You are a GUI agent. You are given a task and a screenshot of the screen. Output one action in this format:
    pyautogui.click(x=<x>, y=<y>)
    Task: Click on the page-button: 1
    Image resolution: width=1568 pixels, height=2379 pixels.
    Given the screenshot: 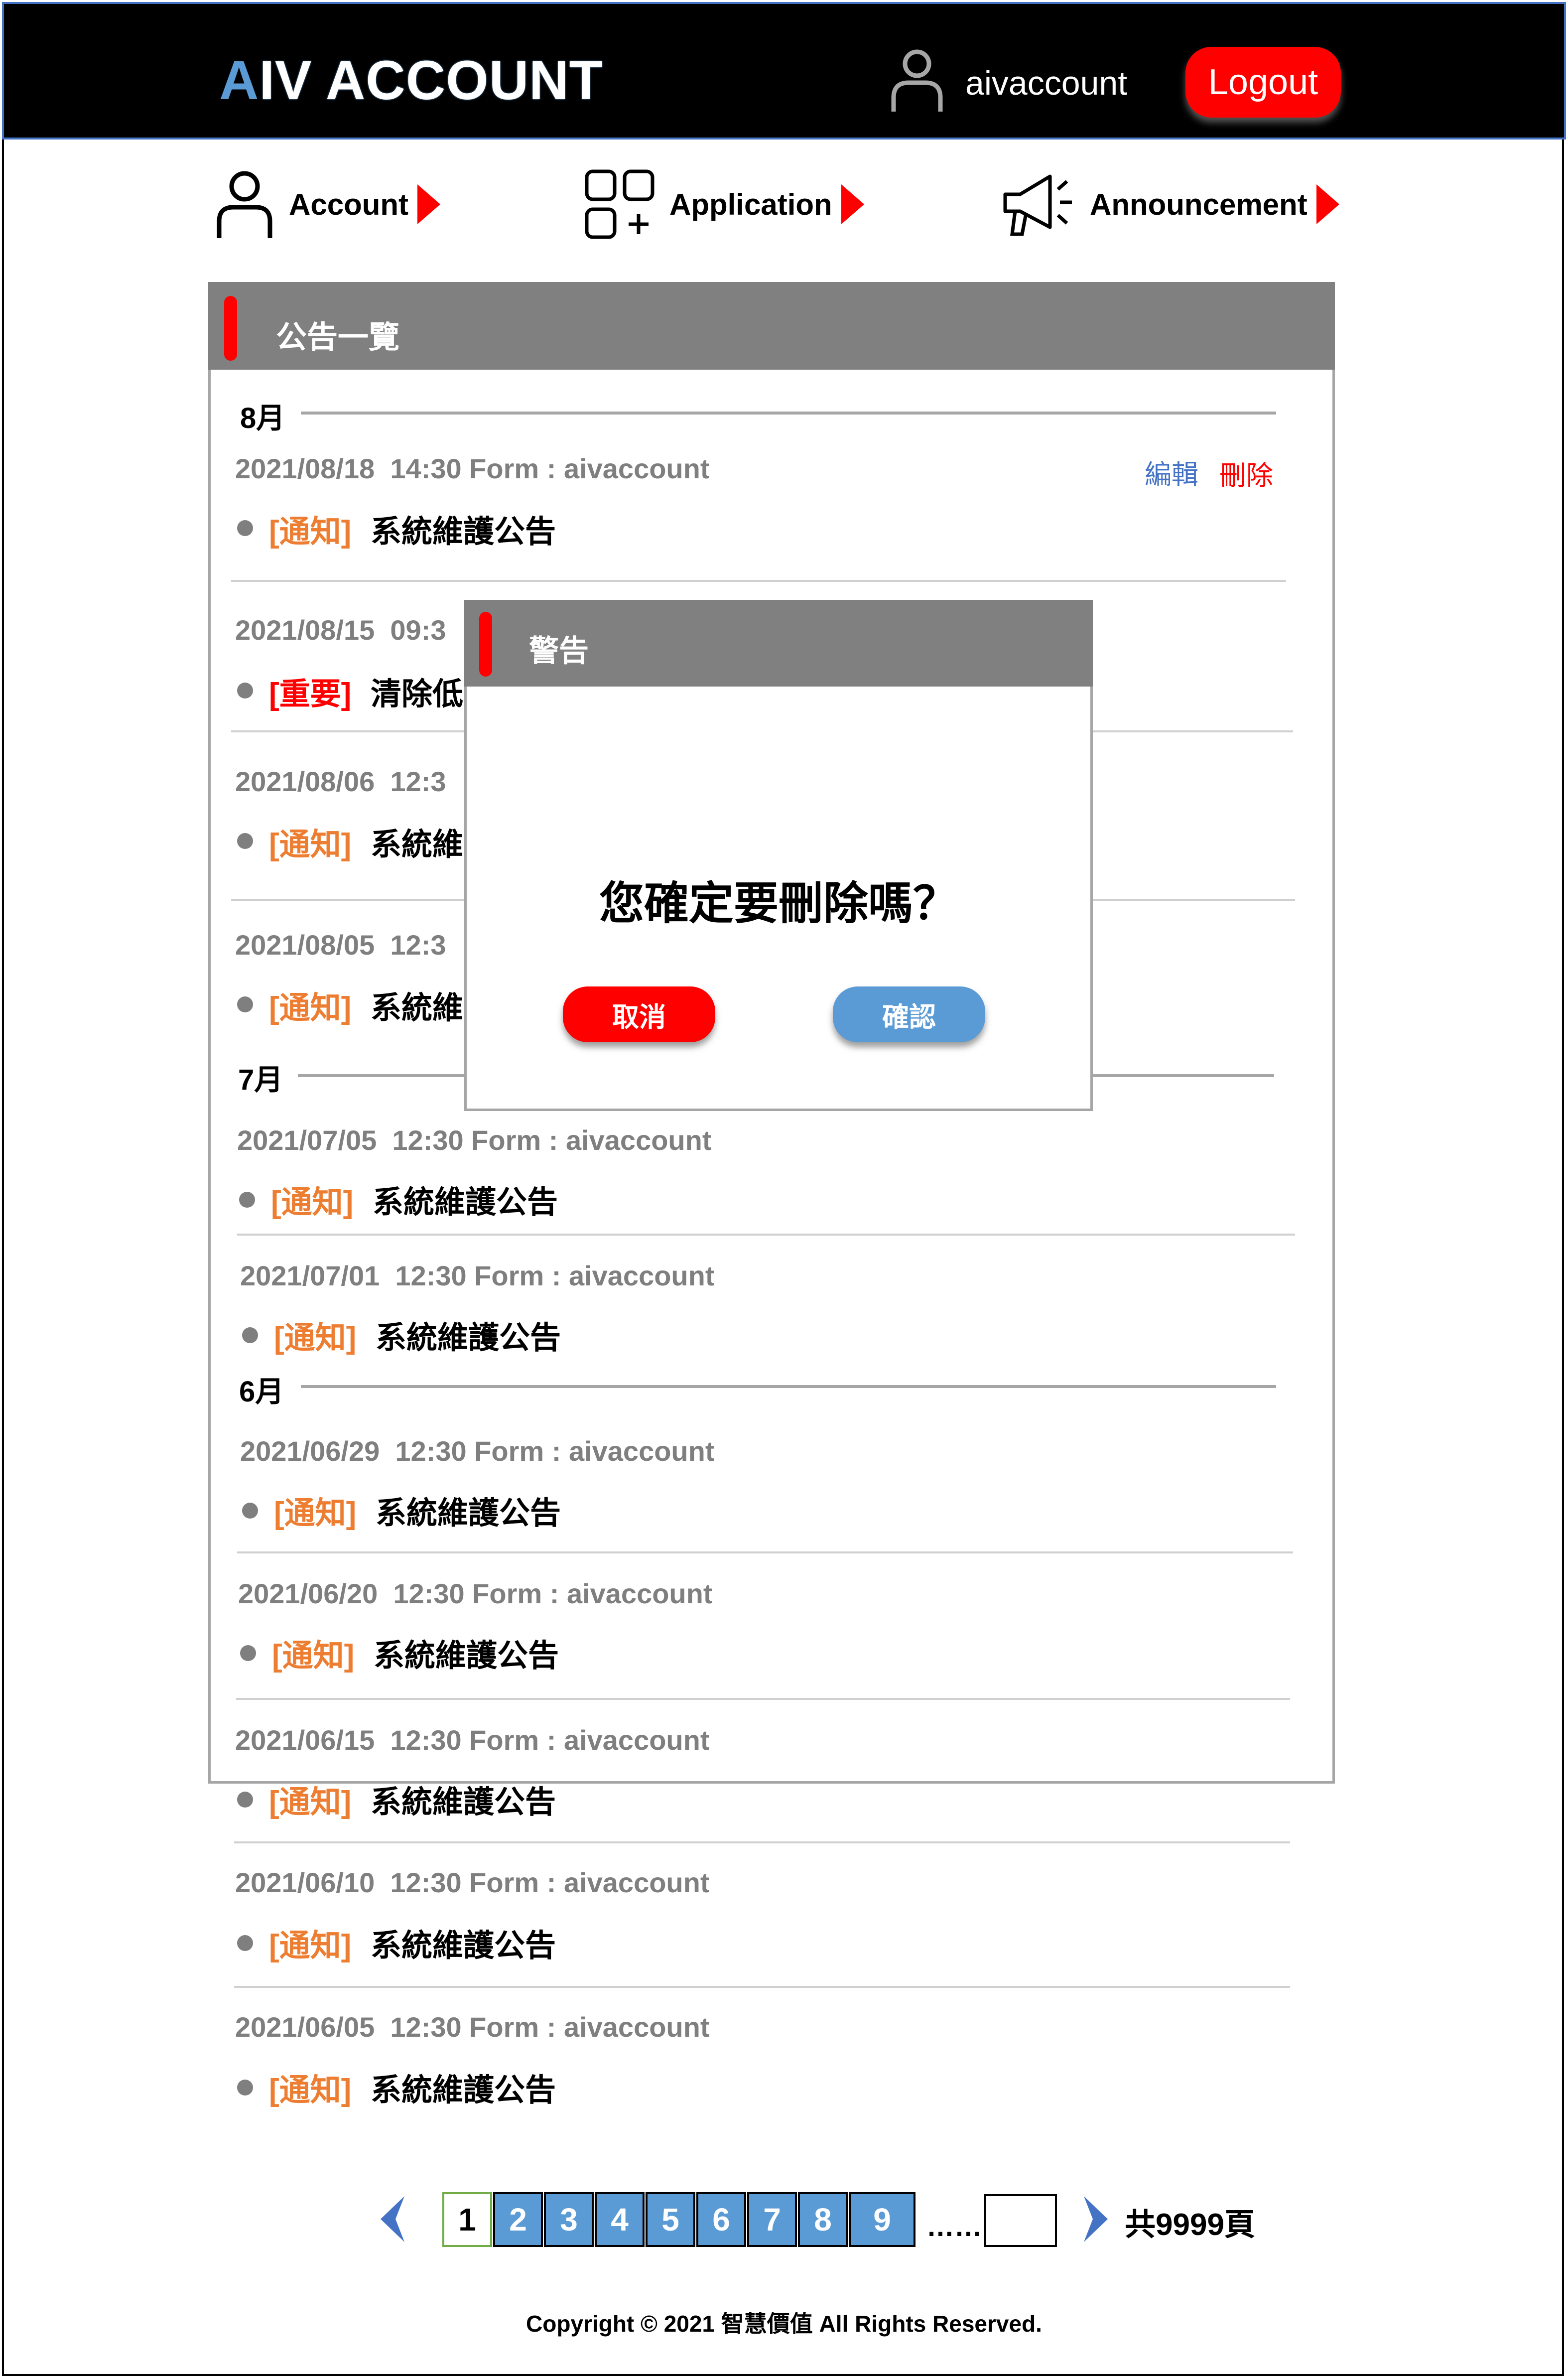 What is the action you would take?
    pyautogui.click(x=467, y=2220)
    